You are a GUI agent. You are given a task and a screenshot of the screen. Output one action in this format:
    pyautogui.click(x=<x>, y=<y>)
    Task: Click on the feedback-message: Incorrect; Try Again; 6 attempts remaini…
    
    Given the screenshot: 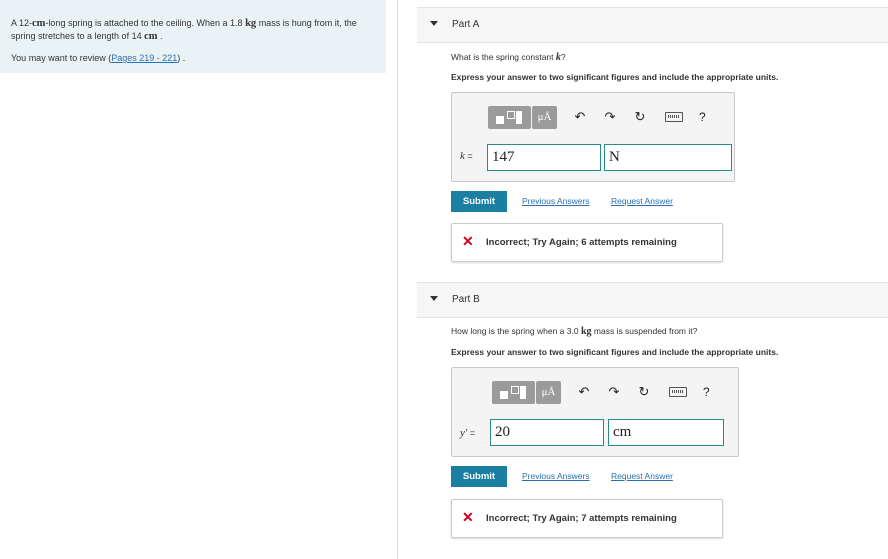 What is the action you would take?
    pyautogui.click(x=581, y=242)
    